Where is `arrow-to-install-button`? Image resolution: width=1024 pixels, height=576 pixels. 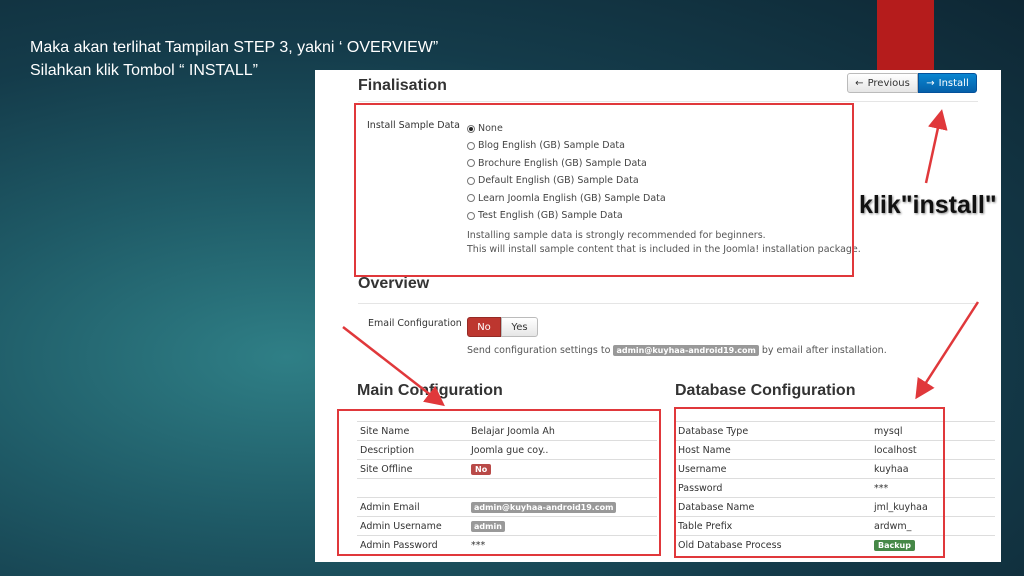
arrow-to-install-button is located at coordinates (936, 146).